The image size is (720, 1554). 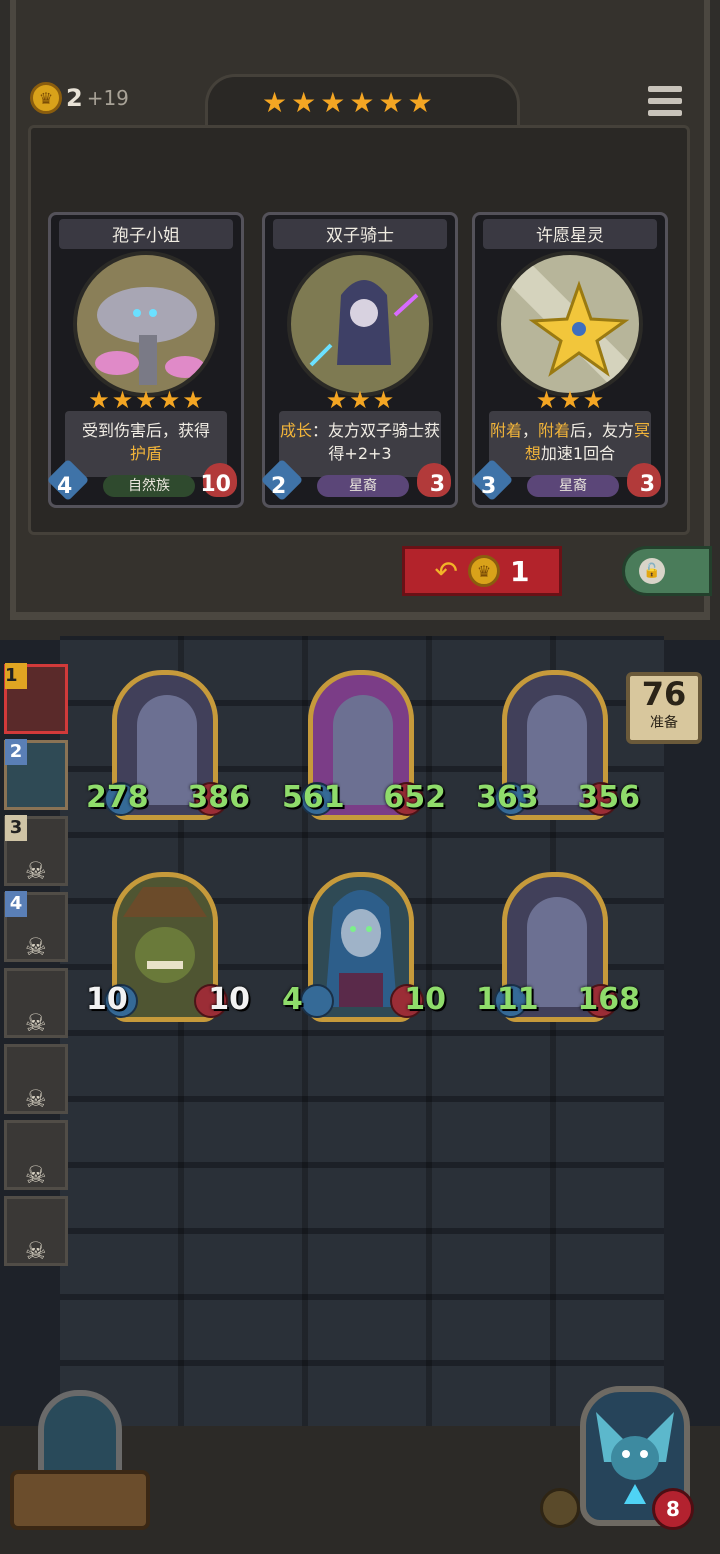 What do you see at coordinates (560, 1508) in the screenshot?
I see `hero-power-button` at bounding box center [560, 1508].